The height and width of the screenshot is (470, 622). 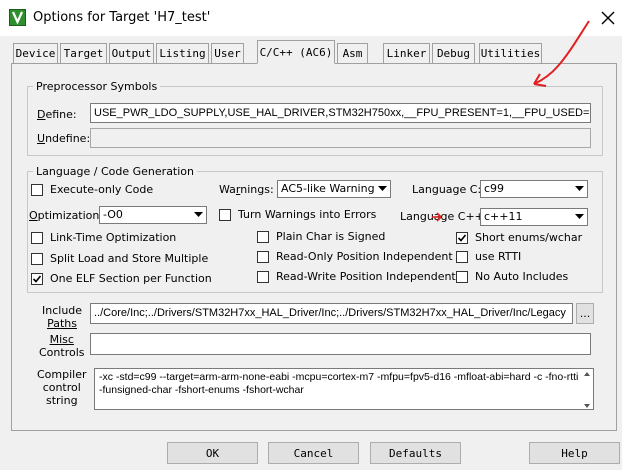 I want to click on tab-cpp-ac6: C/C++ (AC6), so click(x=296, y=52).